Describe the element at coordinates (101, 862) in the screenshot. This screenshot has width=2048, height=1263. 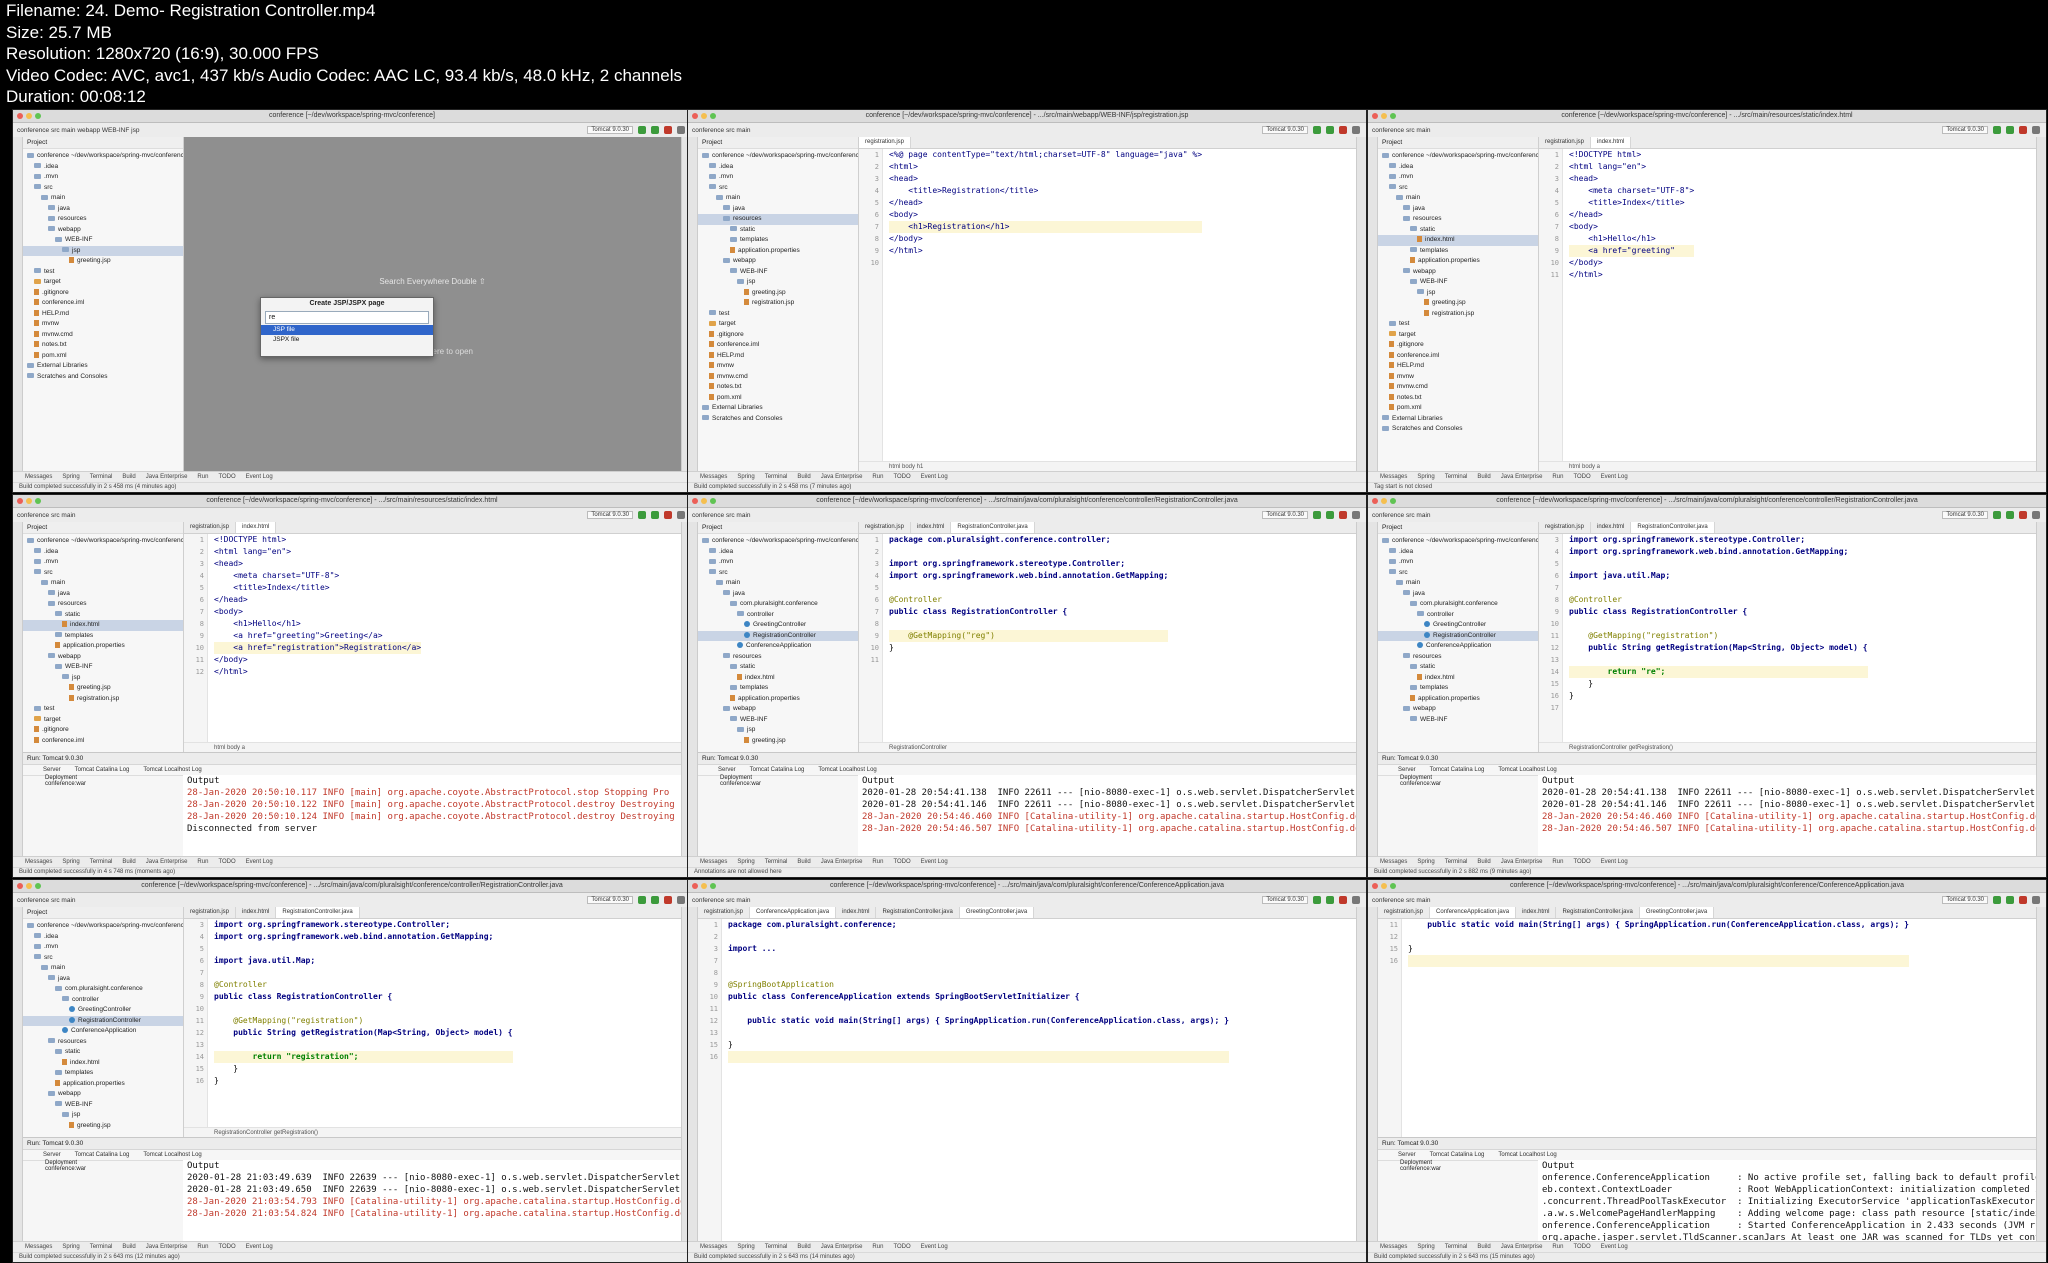
I see `tool-window-button: Terminal` at that location.